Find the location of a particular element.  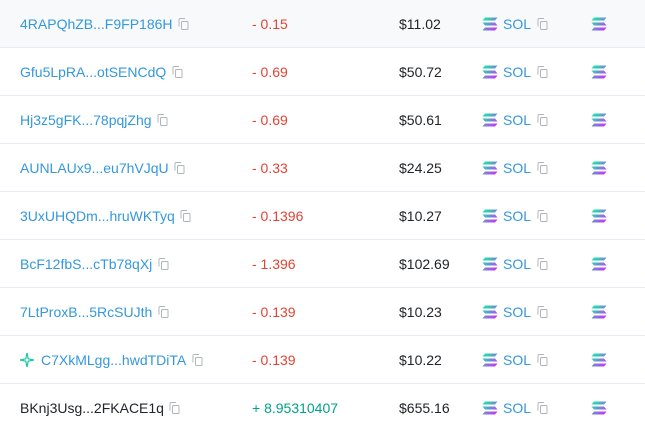

usd-value: $24.25 is located at coordinates (420, 168).